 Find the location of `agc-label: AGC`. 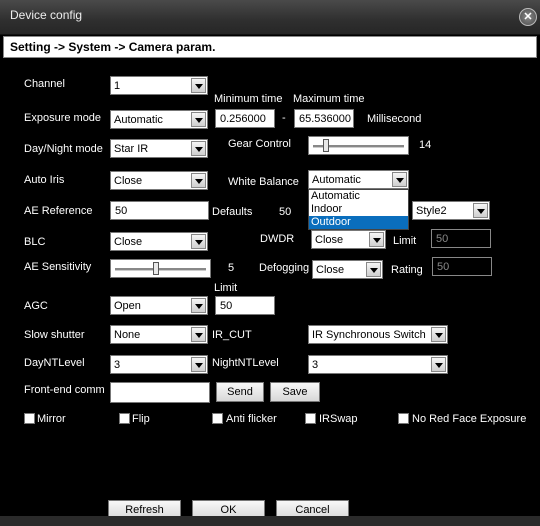

agc-label: AGC is located at coordinates (36, 306).